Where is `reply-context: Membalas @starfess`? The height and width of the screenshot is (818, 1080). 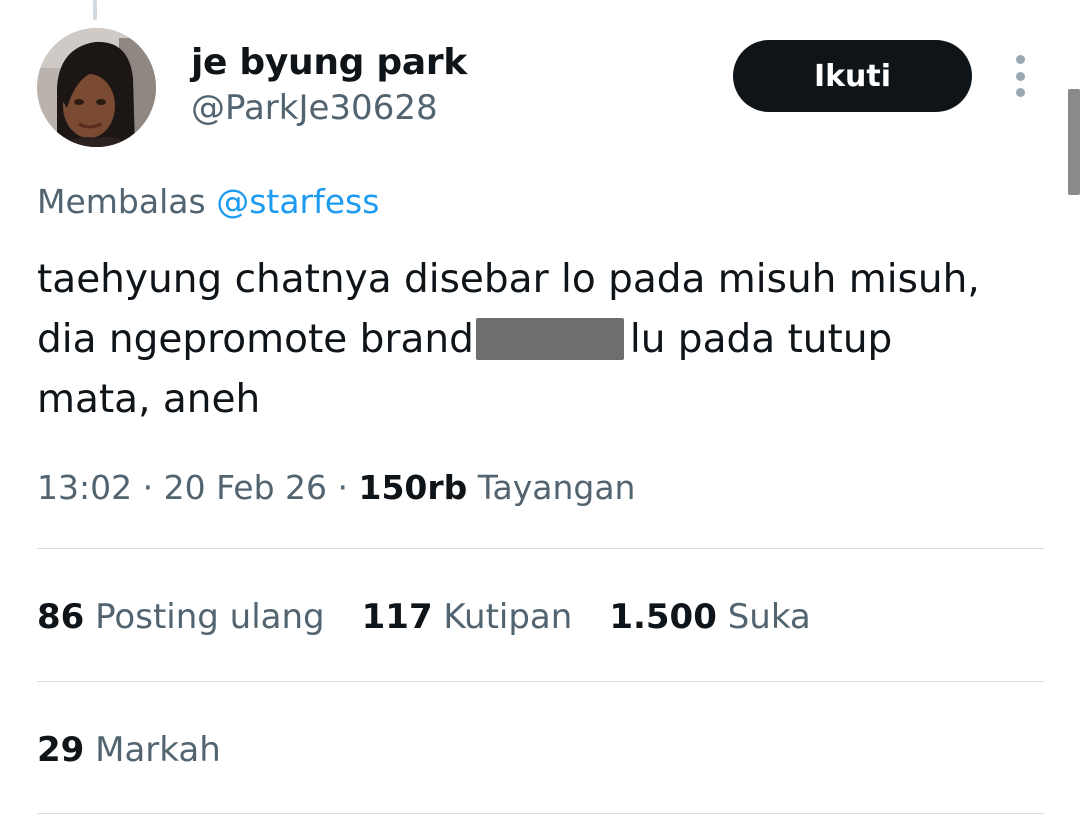 reply-context: Membalas @starfess is located at coordinates (208, 202).